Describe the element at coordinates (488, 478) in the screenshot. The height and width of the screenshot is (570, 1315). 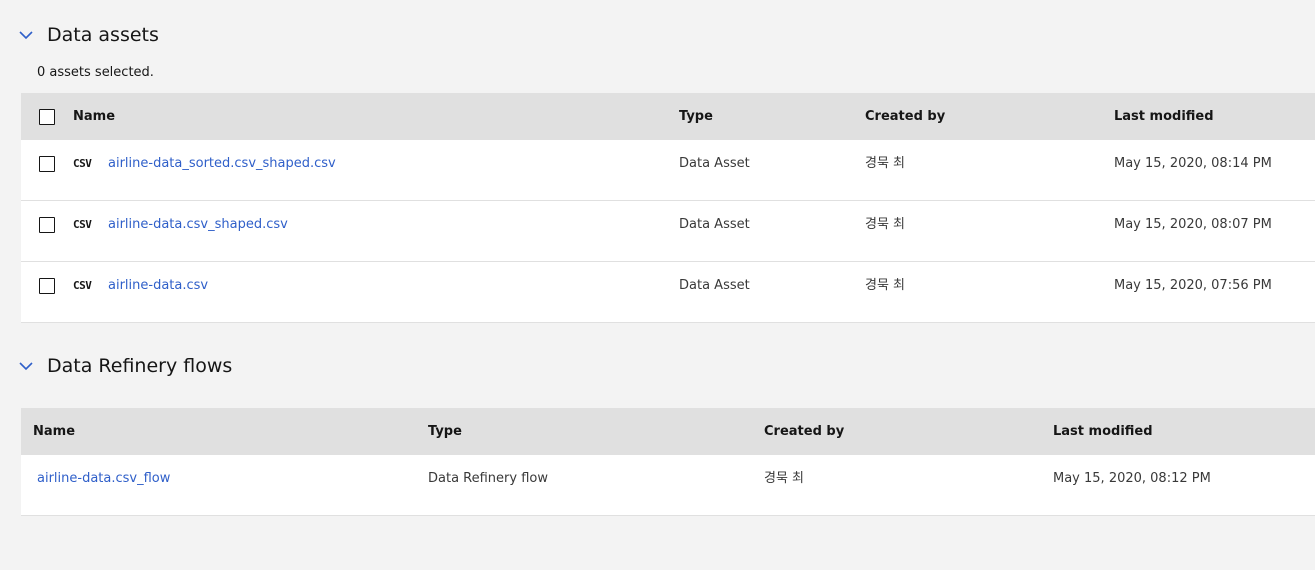
I see `flow-type: Data Refinery flow` at that location.